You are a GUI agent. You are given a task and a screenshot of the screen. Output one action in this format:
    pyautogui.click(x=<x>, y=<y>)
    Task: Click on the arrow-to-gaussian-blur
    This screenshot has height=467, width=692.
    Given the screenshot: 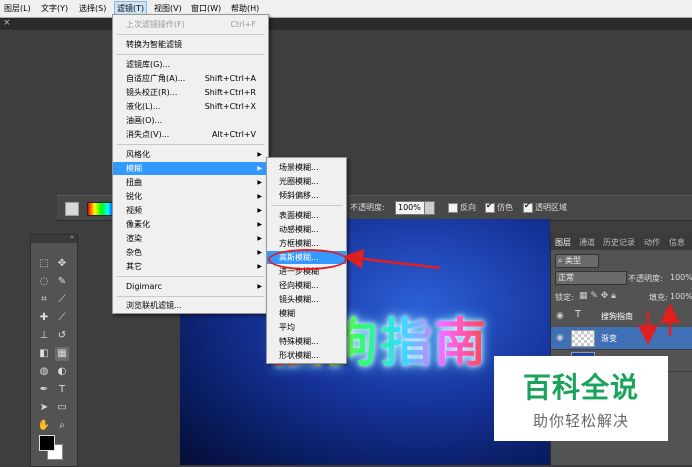 What is the action you would take?
    pyautogui.click(x=392, y=259)
    